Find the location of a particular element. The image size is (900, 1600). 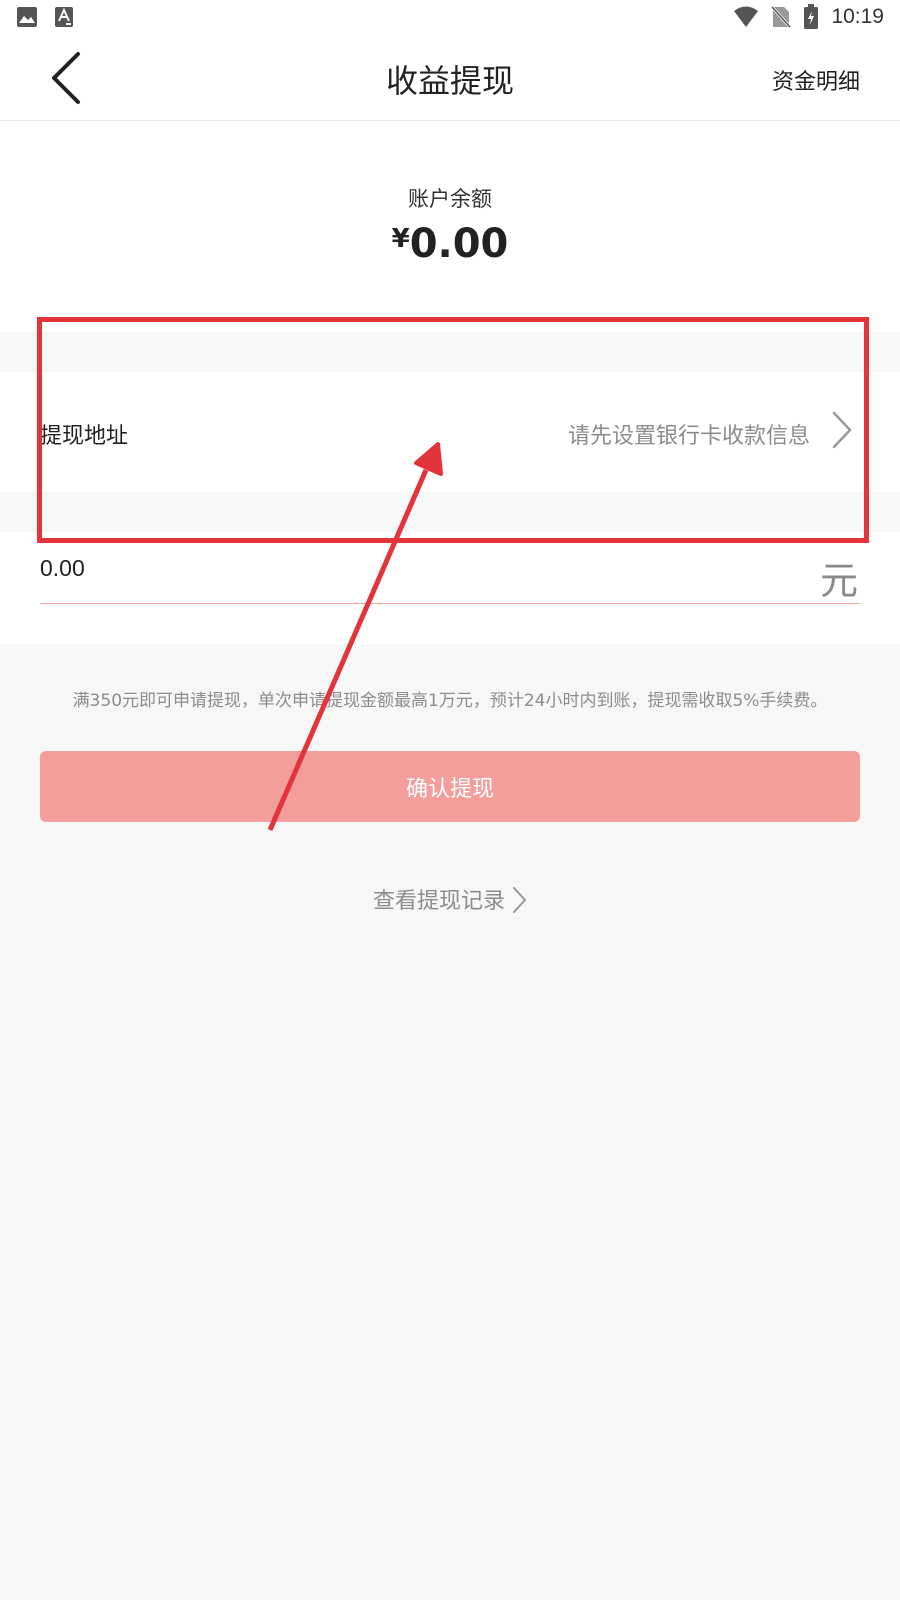

wifi-icon is located at coordinates (746, 16).